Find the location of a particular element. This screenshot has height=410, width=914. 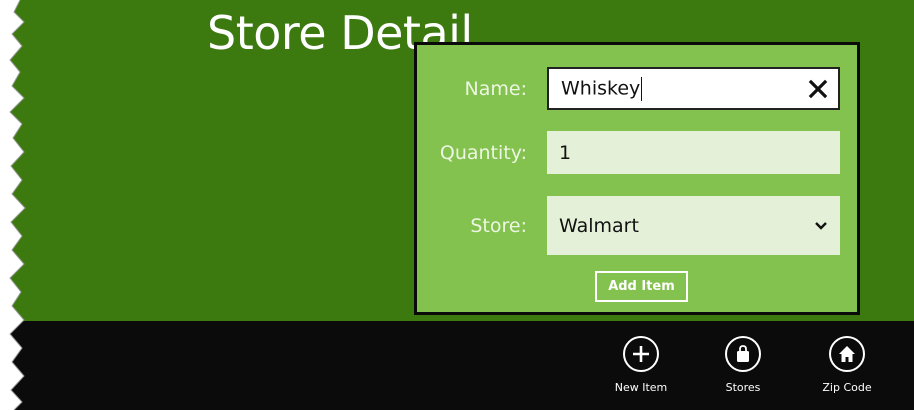

stores-label: Stores is located at coordinates (743, 387).